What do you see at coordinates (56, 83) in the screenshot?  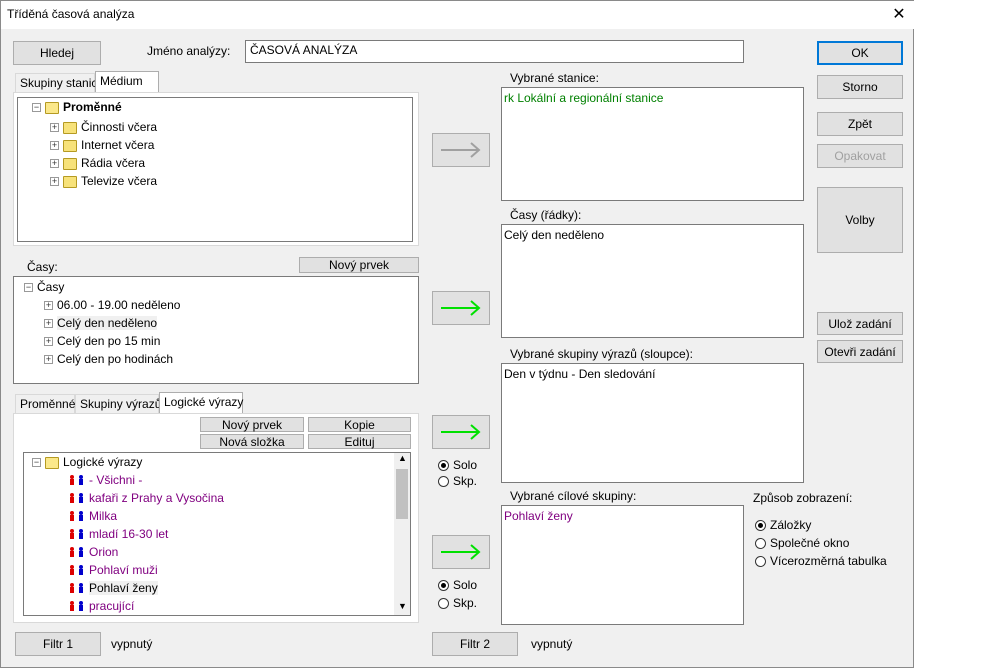 I see `tab-station-groups: Skupiny stanic` at bounding box center [56, 83].